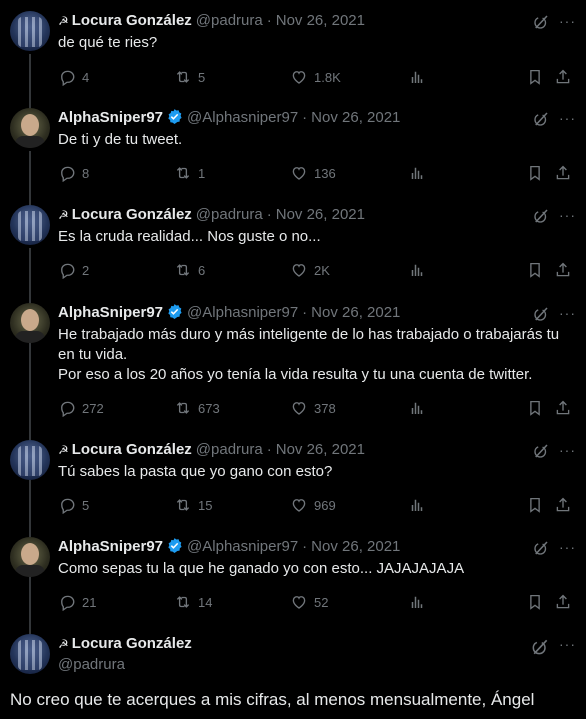  What do you see at coordinates (77, 602) in the screenshot?
I see `reply-button: 21` at bounding box center [77, 602].